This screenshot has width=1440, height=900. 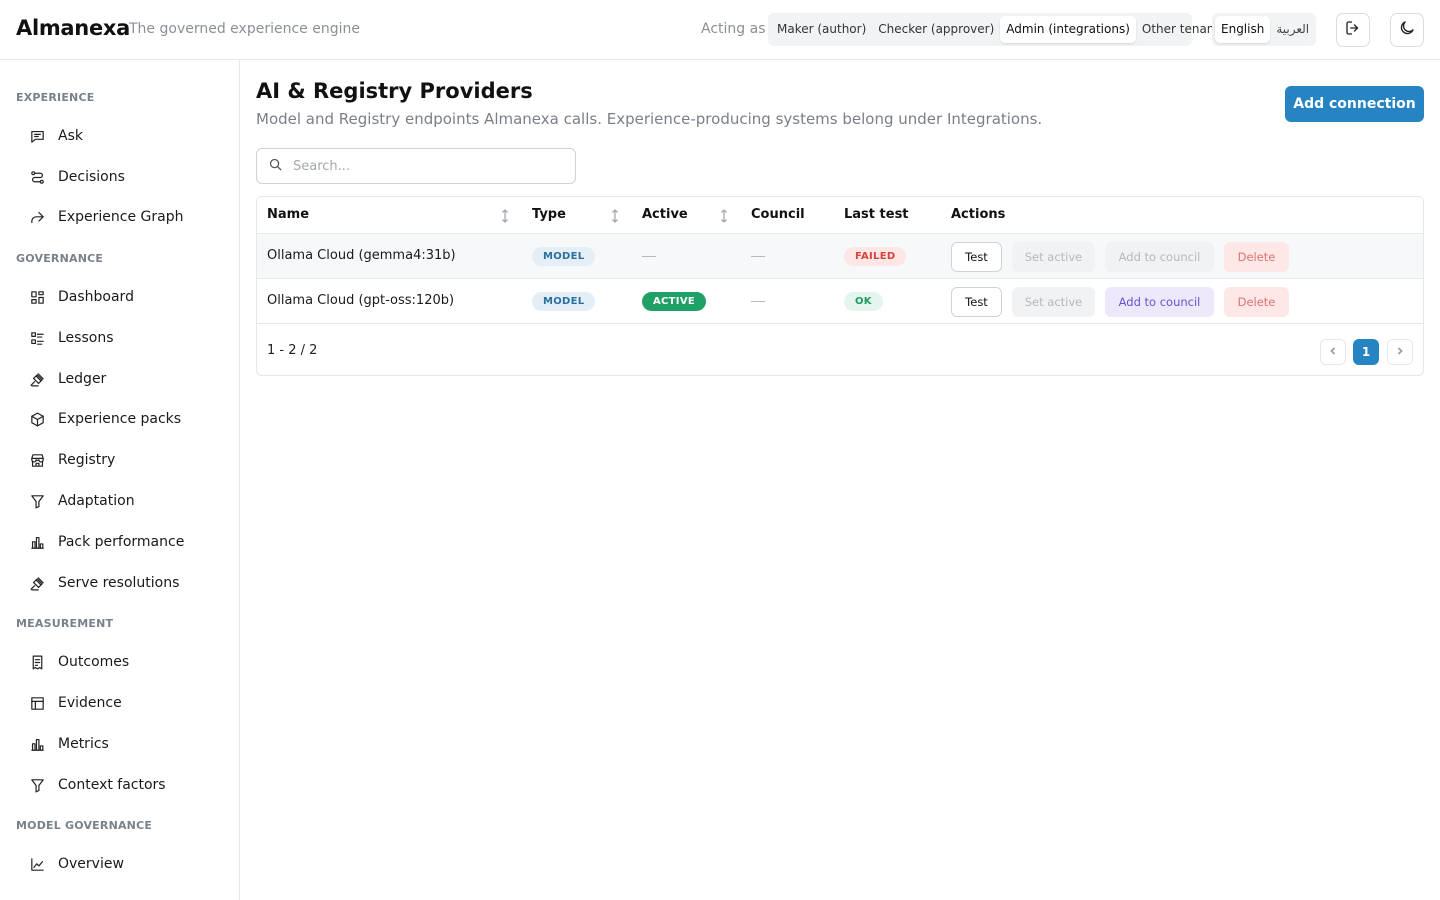 I want to click on search-input, so click(x=423, y=166).